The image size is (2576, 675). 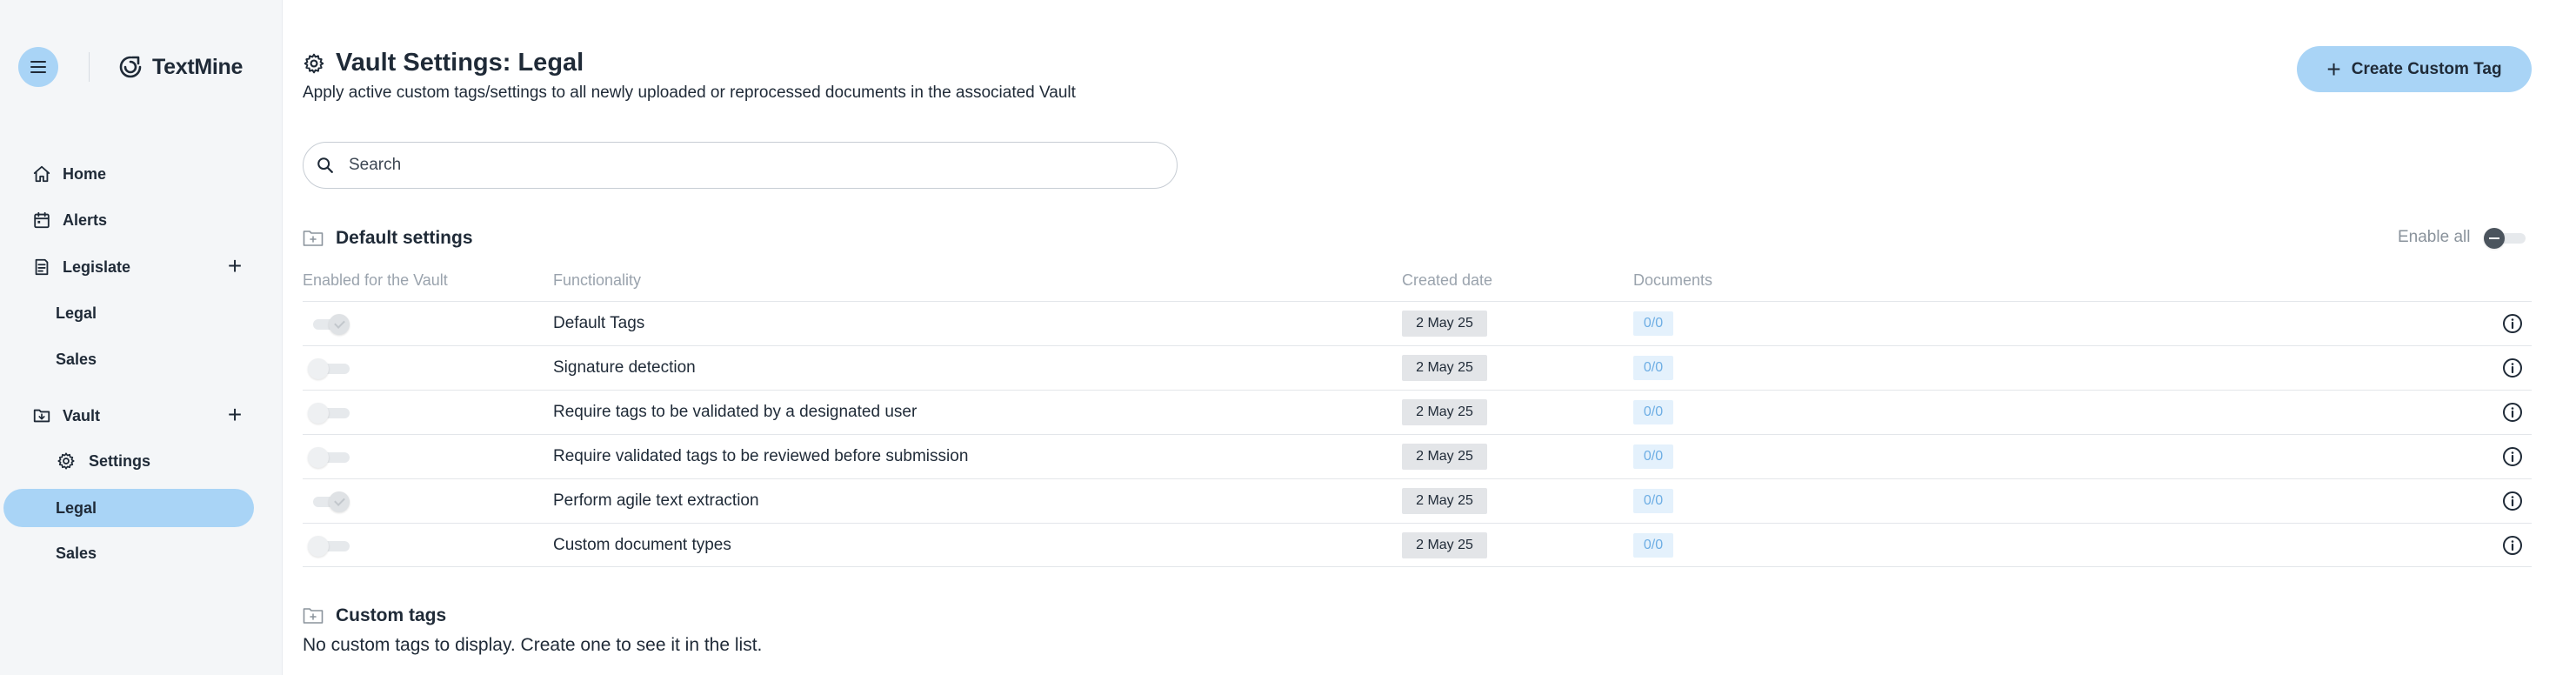 I want to click on sidebar-subitem-vault-settings: Settings, so click(x=141, y=461).